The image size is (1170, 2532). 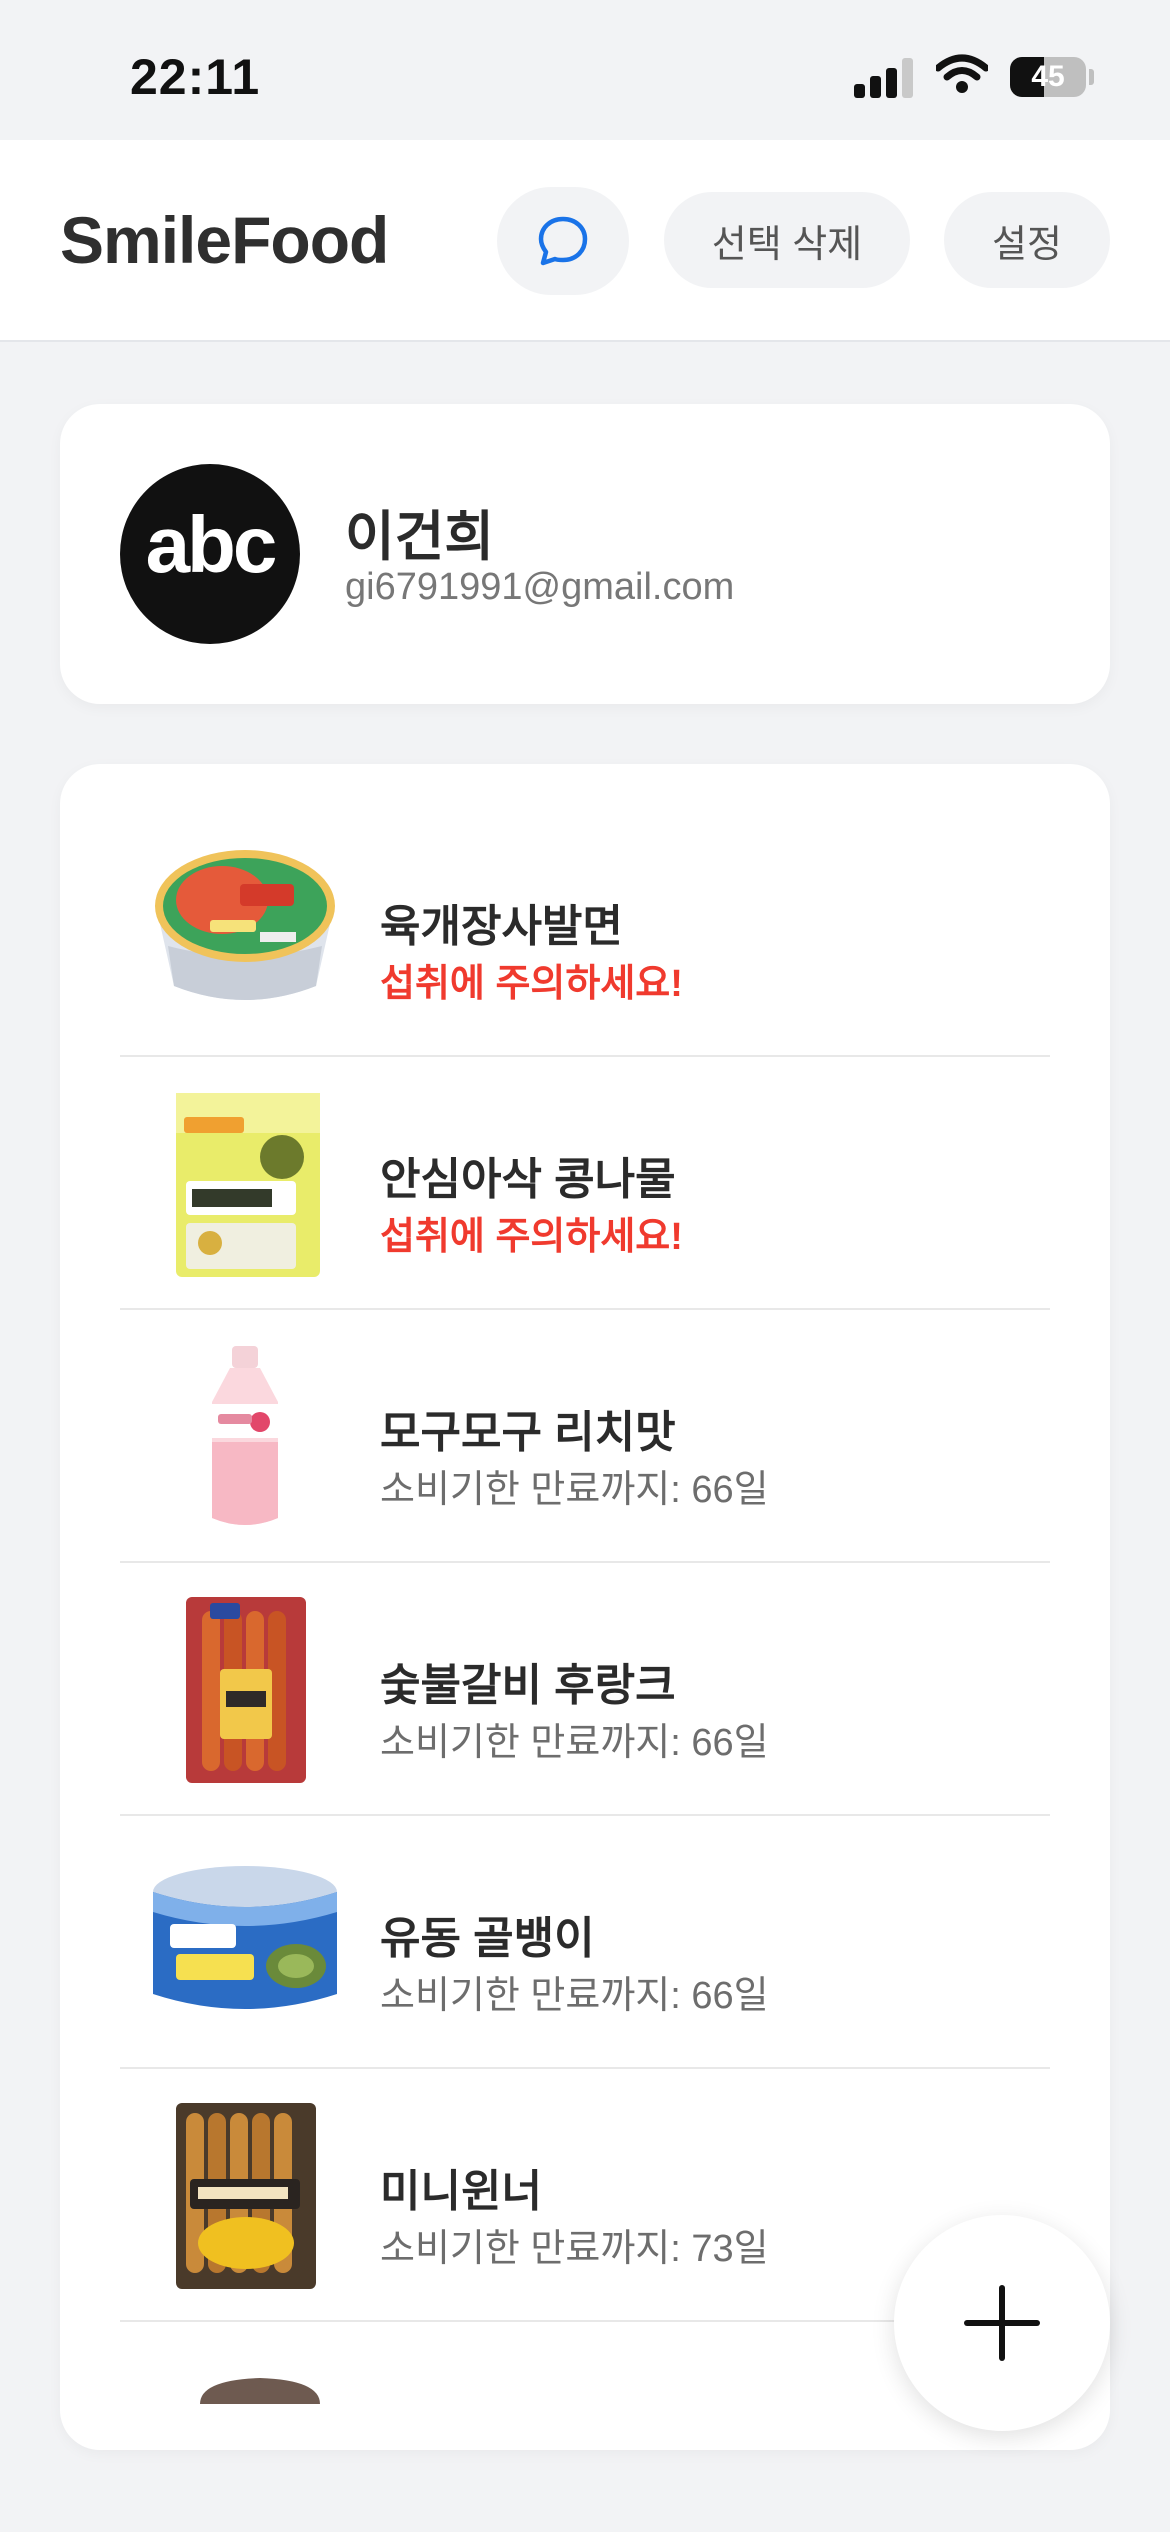 I want to click on status-bar: 22:11 45, so click(x=585, y=70).